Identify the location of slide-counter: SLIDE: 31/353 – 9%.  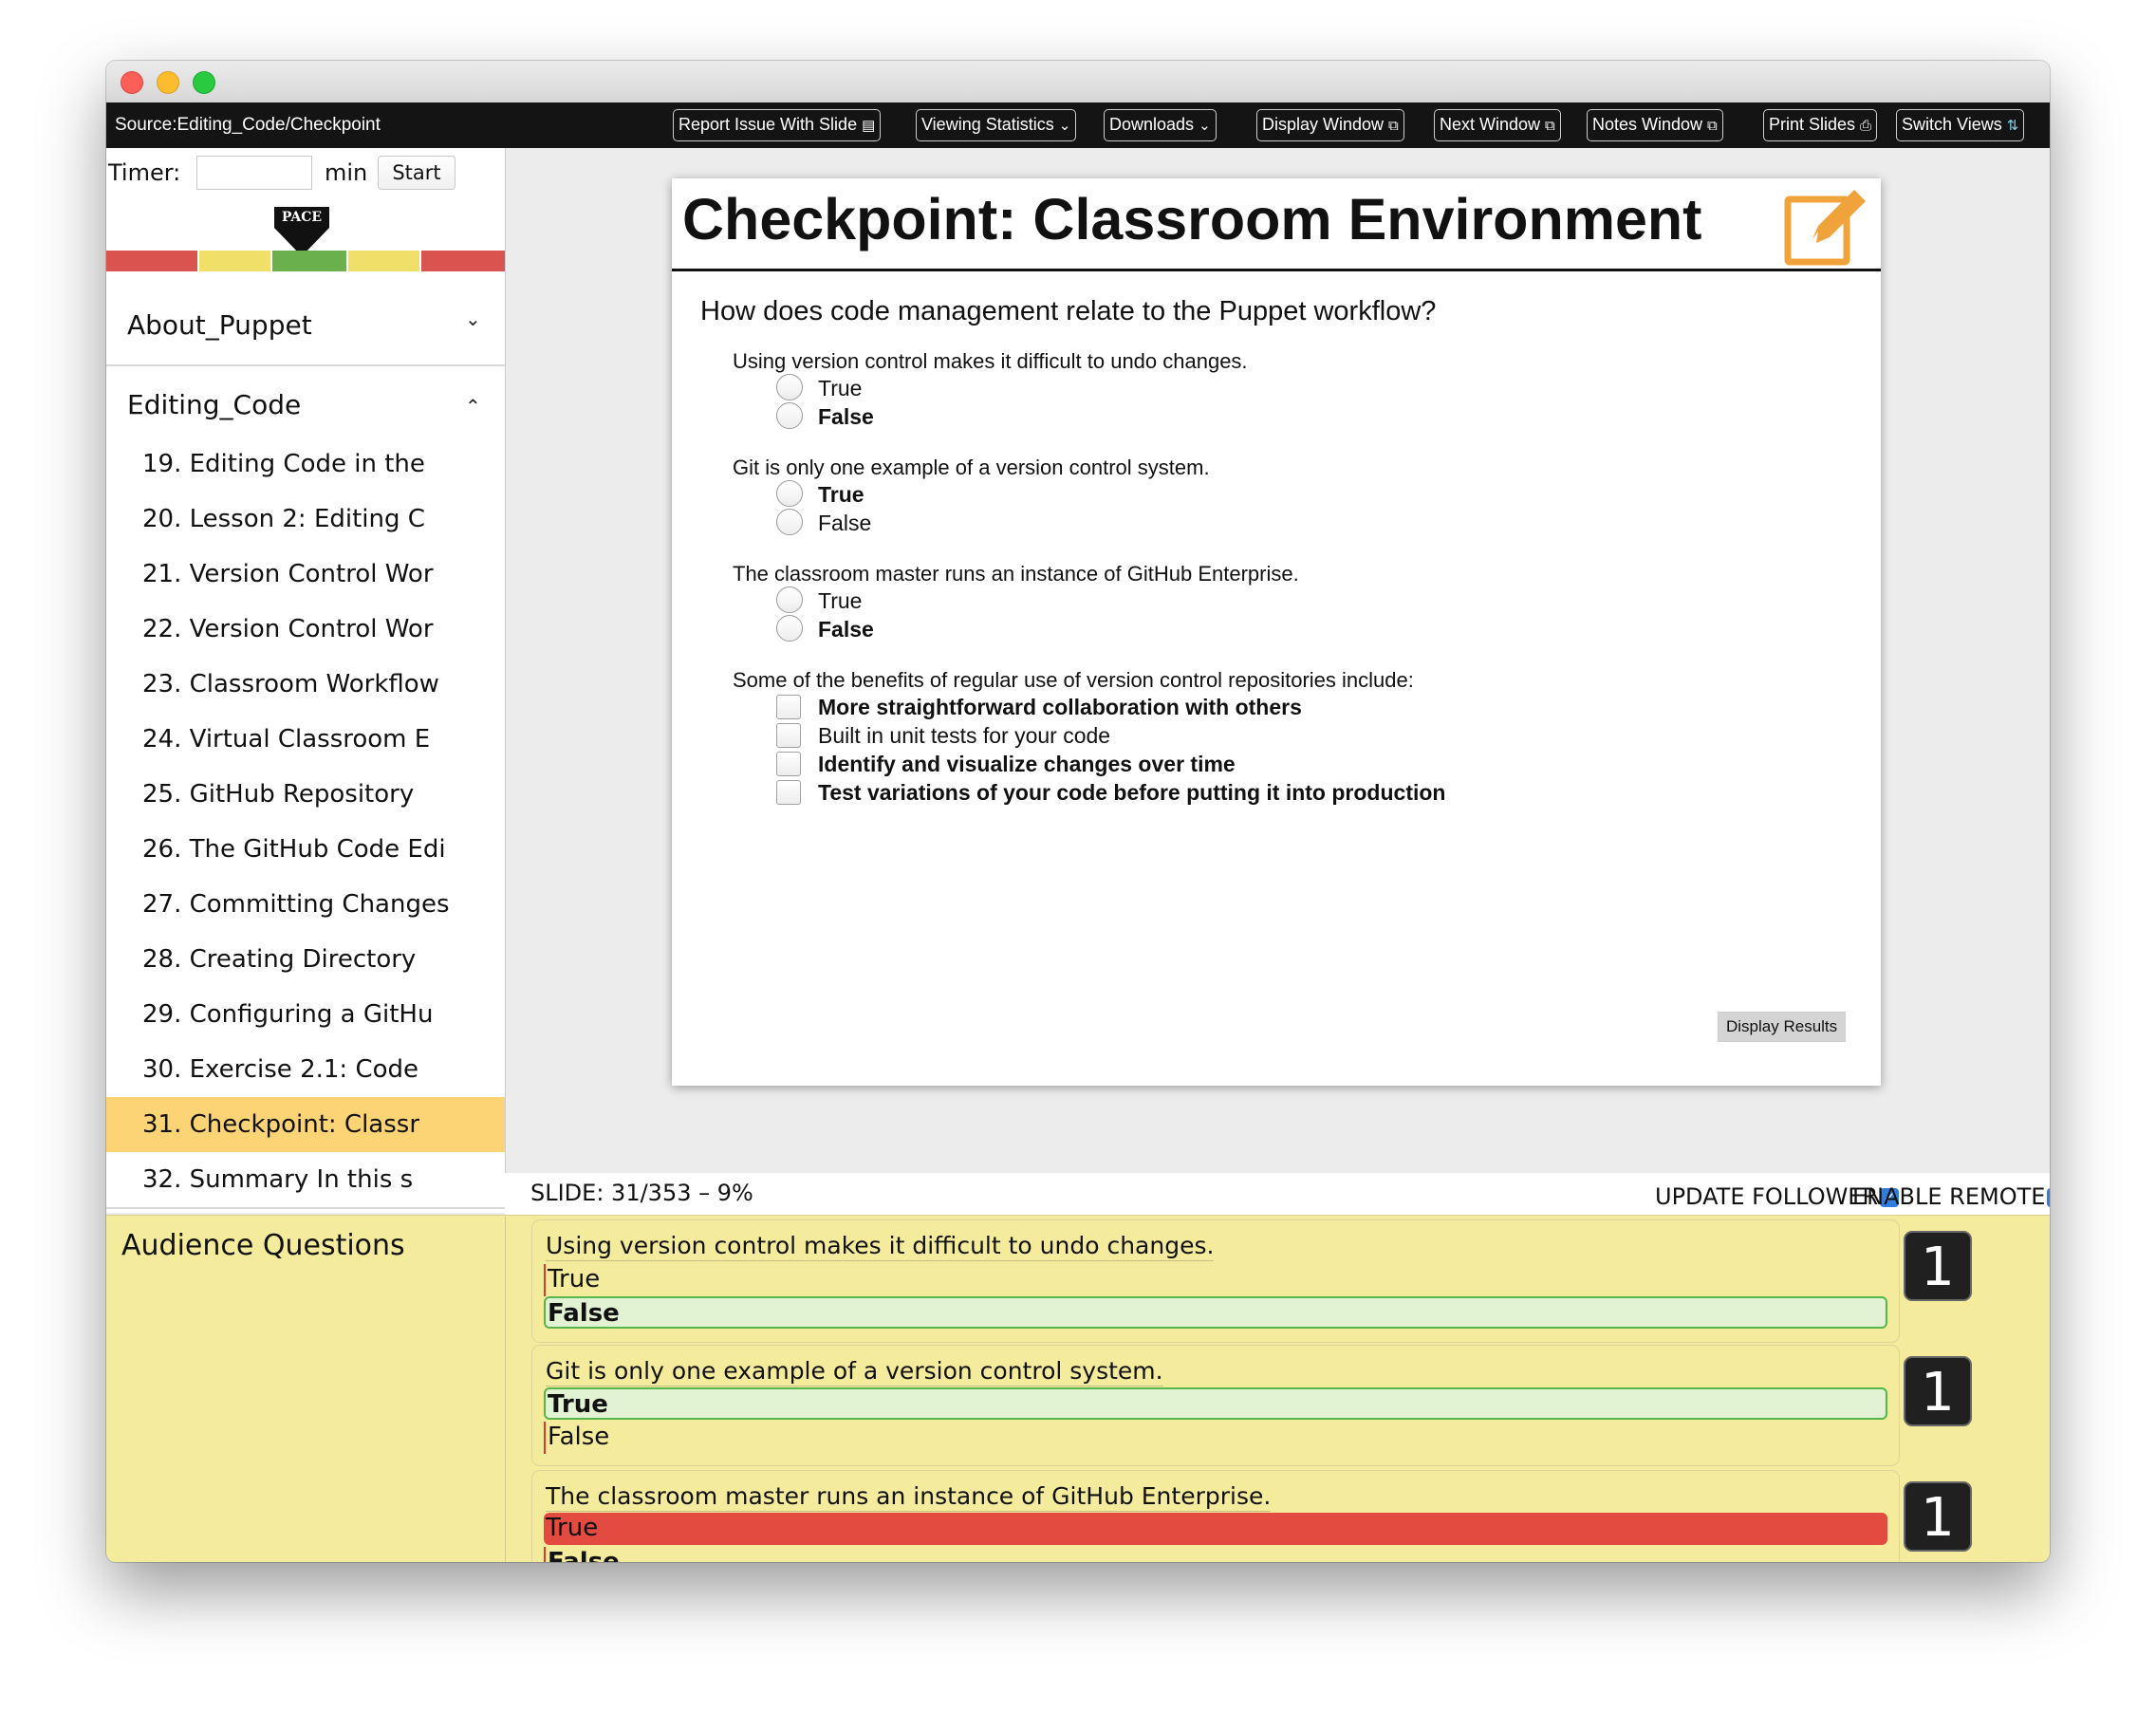
(641, 1193).